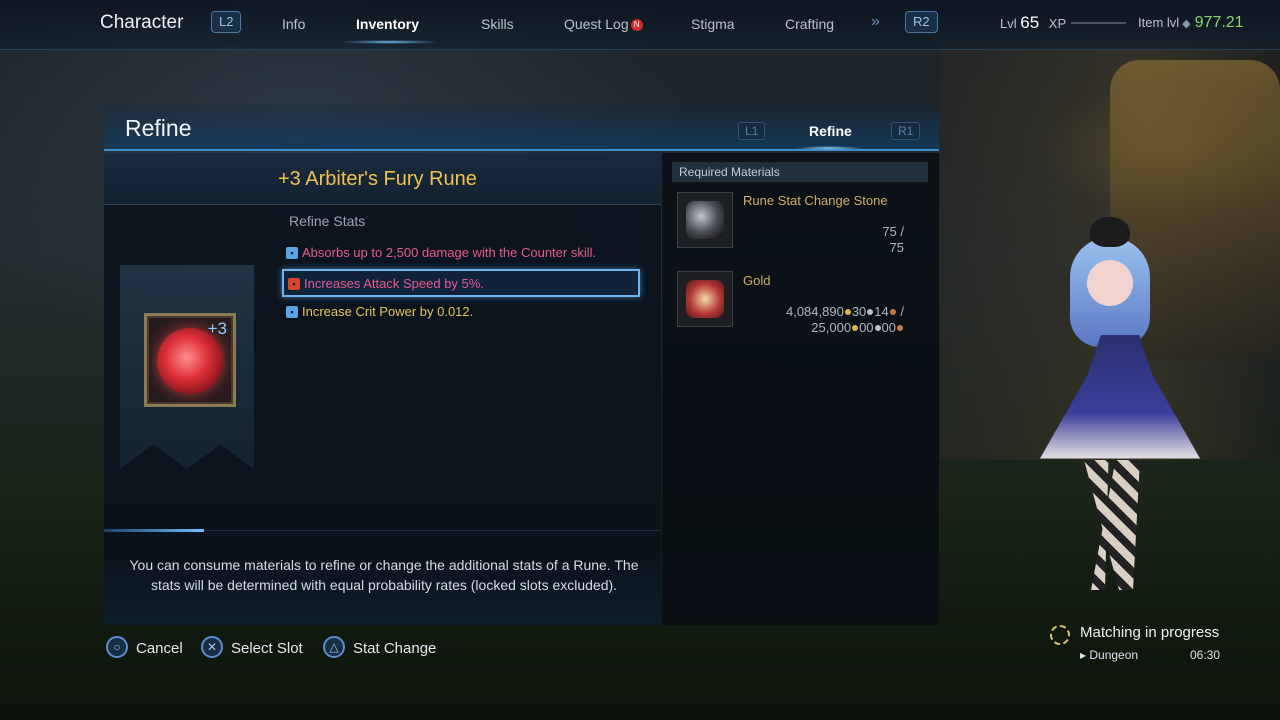 Image resolution: width=1280 pixels, height=720 pixels. What do you see at coordinates (388, 311) in the screenshot?
I see `stat-text: Increase Crit Power by 0.012.` at bounding box center [388, 311].